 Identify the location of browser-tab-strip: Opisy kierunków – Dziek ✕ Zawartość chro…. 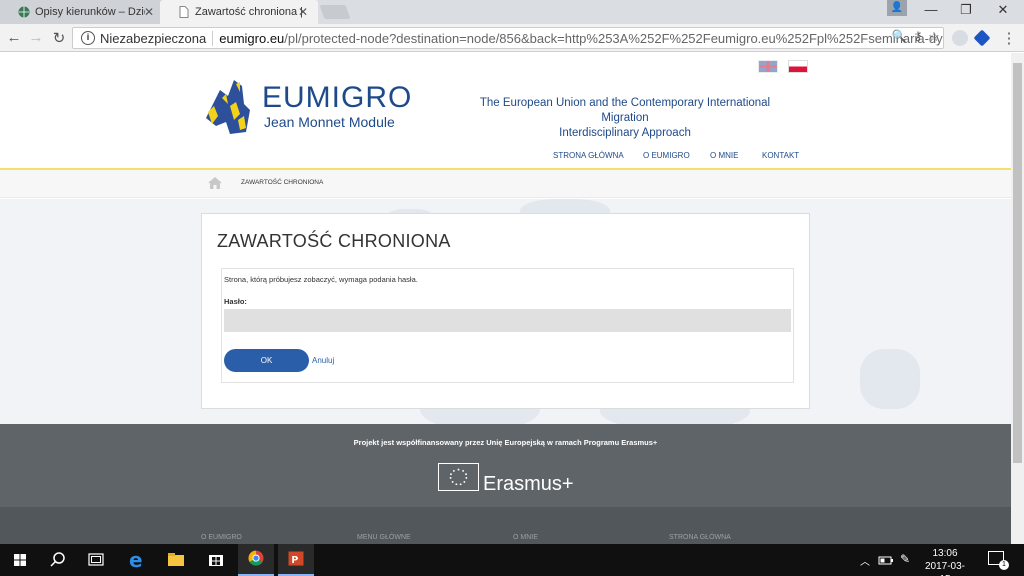
(512, 12).